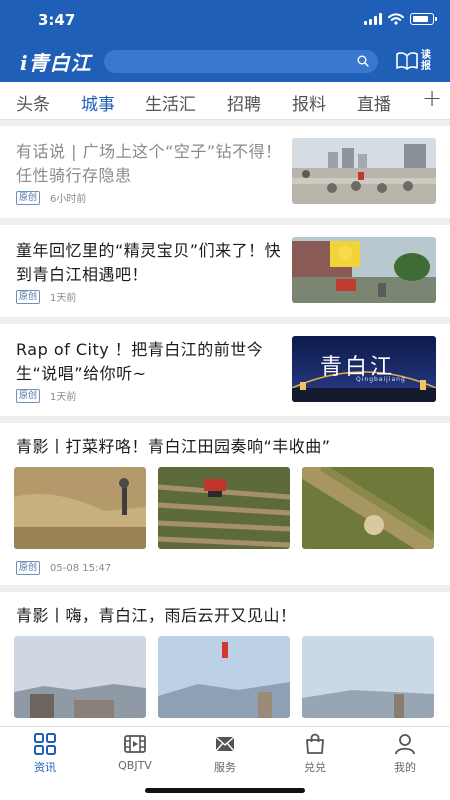  I want to click on read-newspaper-button: 读报, so click(416, 61).